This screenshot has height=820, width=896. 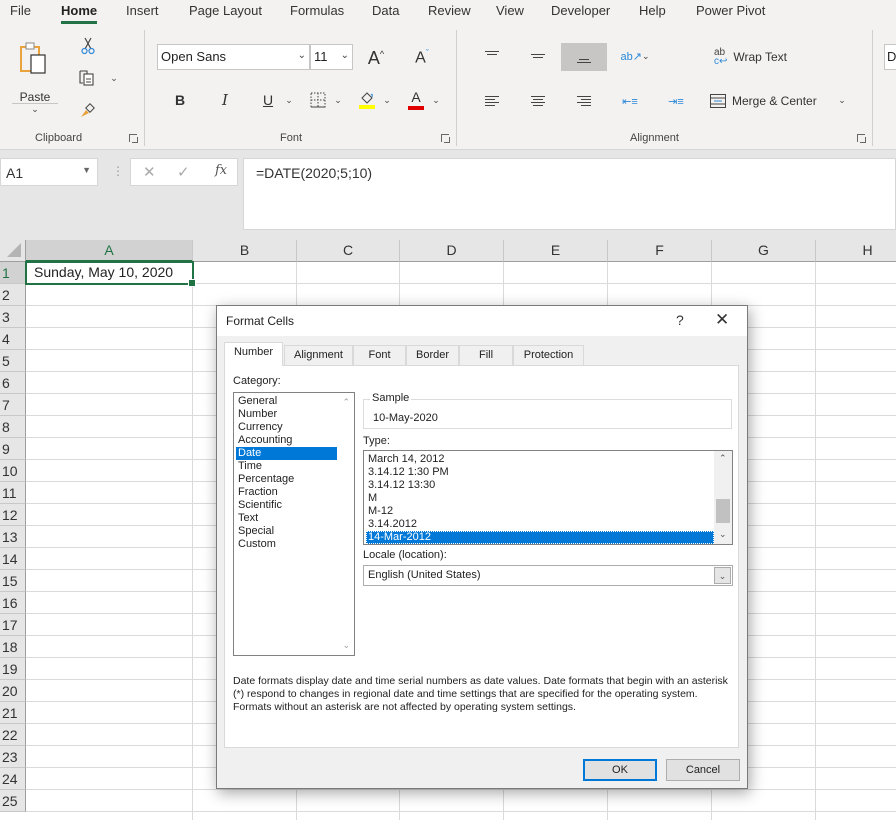 What do you see at coordinates (436, 100) in the screenshot?
I see `font-color-dropdown-chevron: ⌄` at bounding box center [436, 100].